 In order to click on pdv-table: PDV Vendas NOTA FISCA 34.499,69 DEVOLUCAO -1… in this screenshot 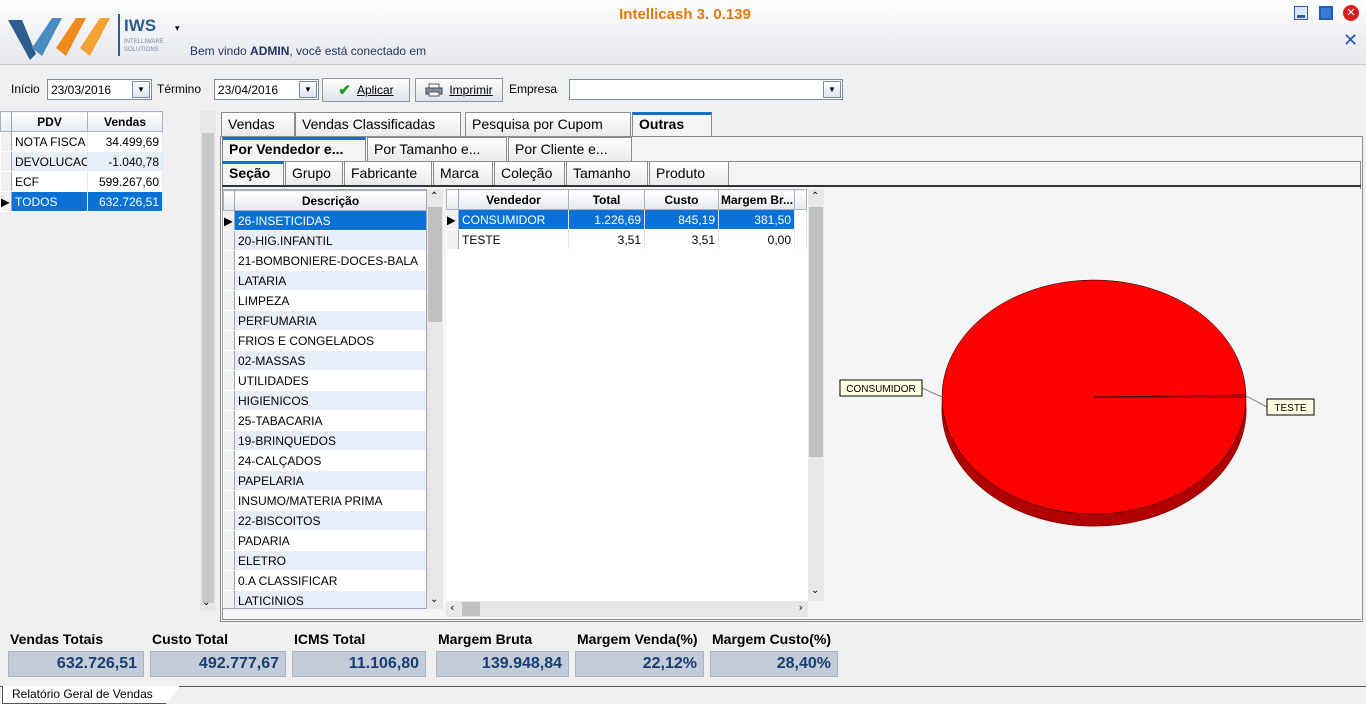, I will do `click(81, 161)`.